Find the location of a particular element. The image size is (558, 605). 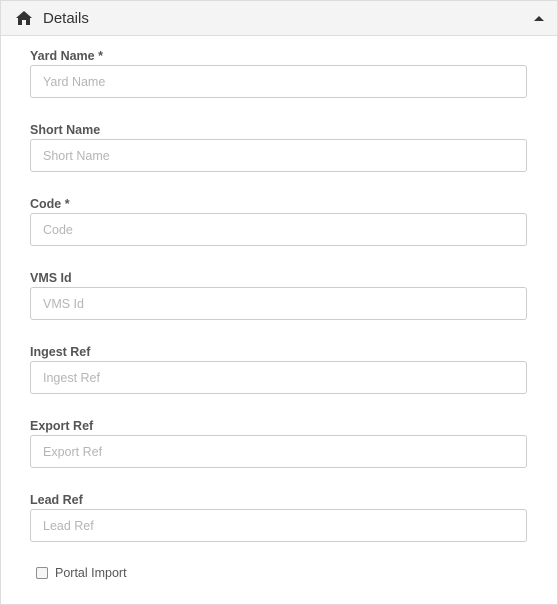

code-input is located at coordinates (278, 229).